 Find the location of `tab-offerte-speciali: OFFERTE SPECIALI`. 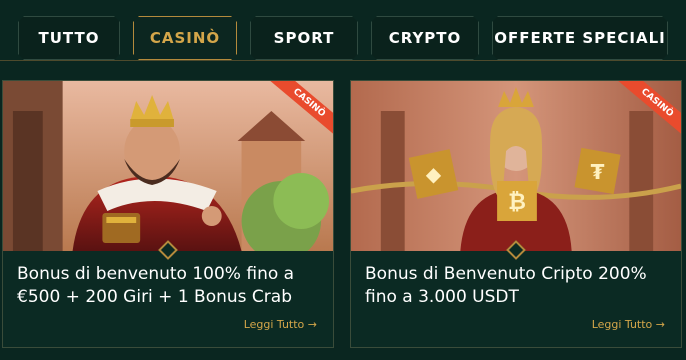

tab-offerte-speciali: OFFERTE SPECIALI is located at coordinates (580, 38).